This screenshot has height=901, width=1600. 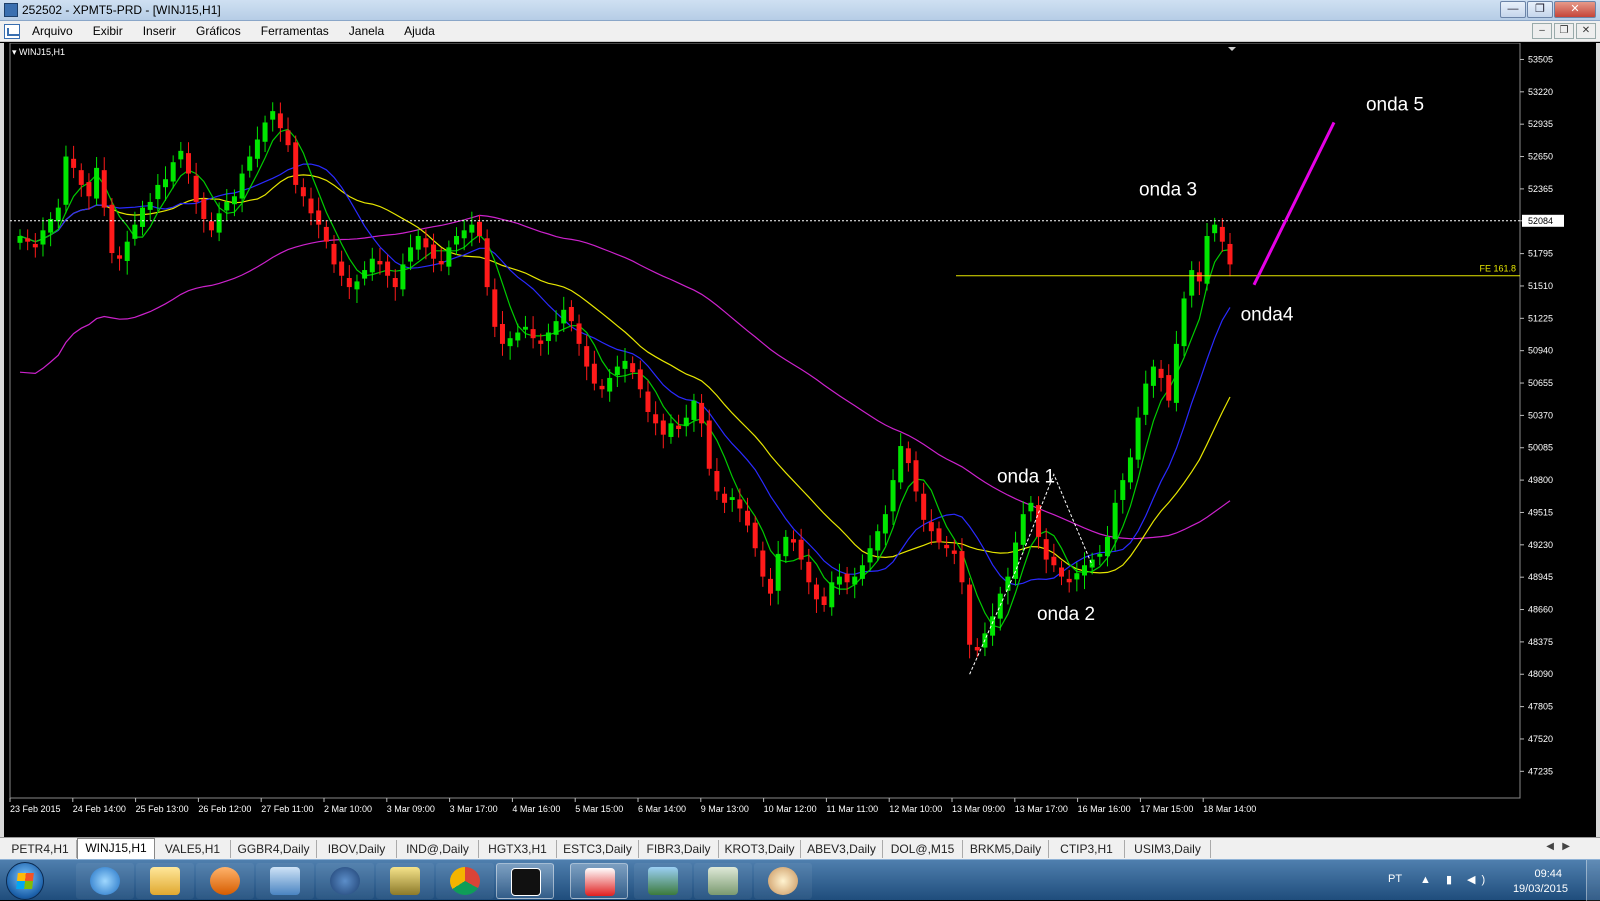 I want to click on tab-brkm5-daily: BRKM5,Daily, so click(x=1006, y=849).